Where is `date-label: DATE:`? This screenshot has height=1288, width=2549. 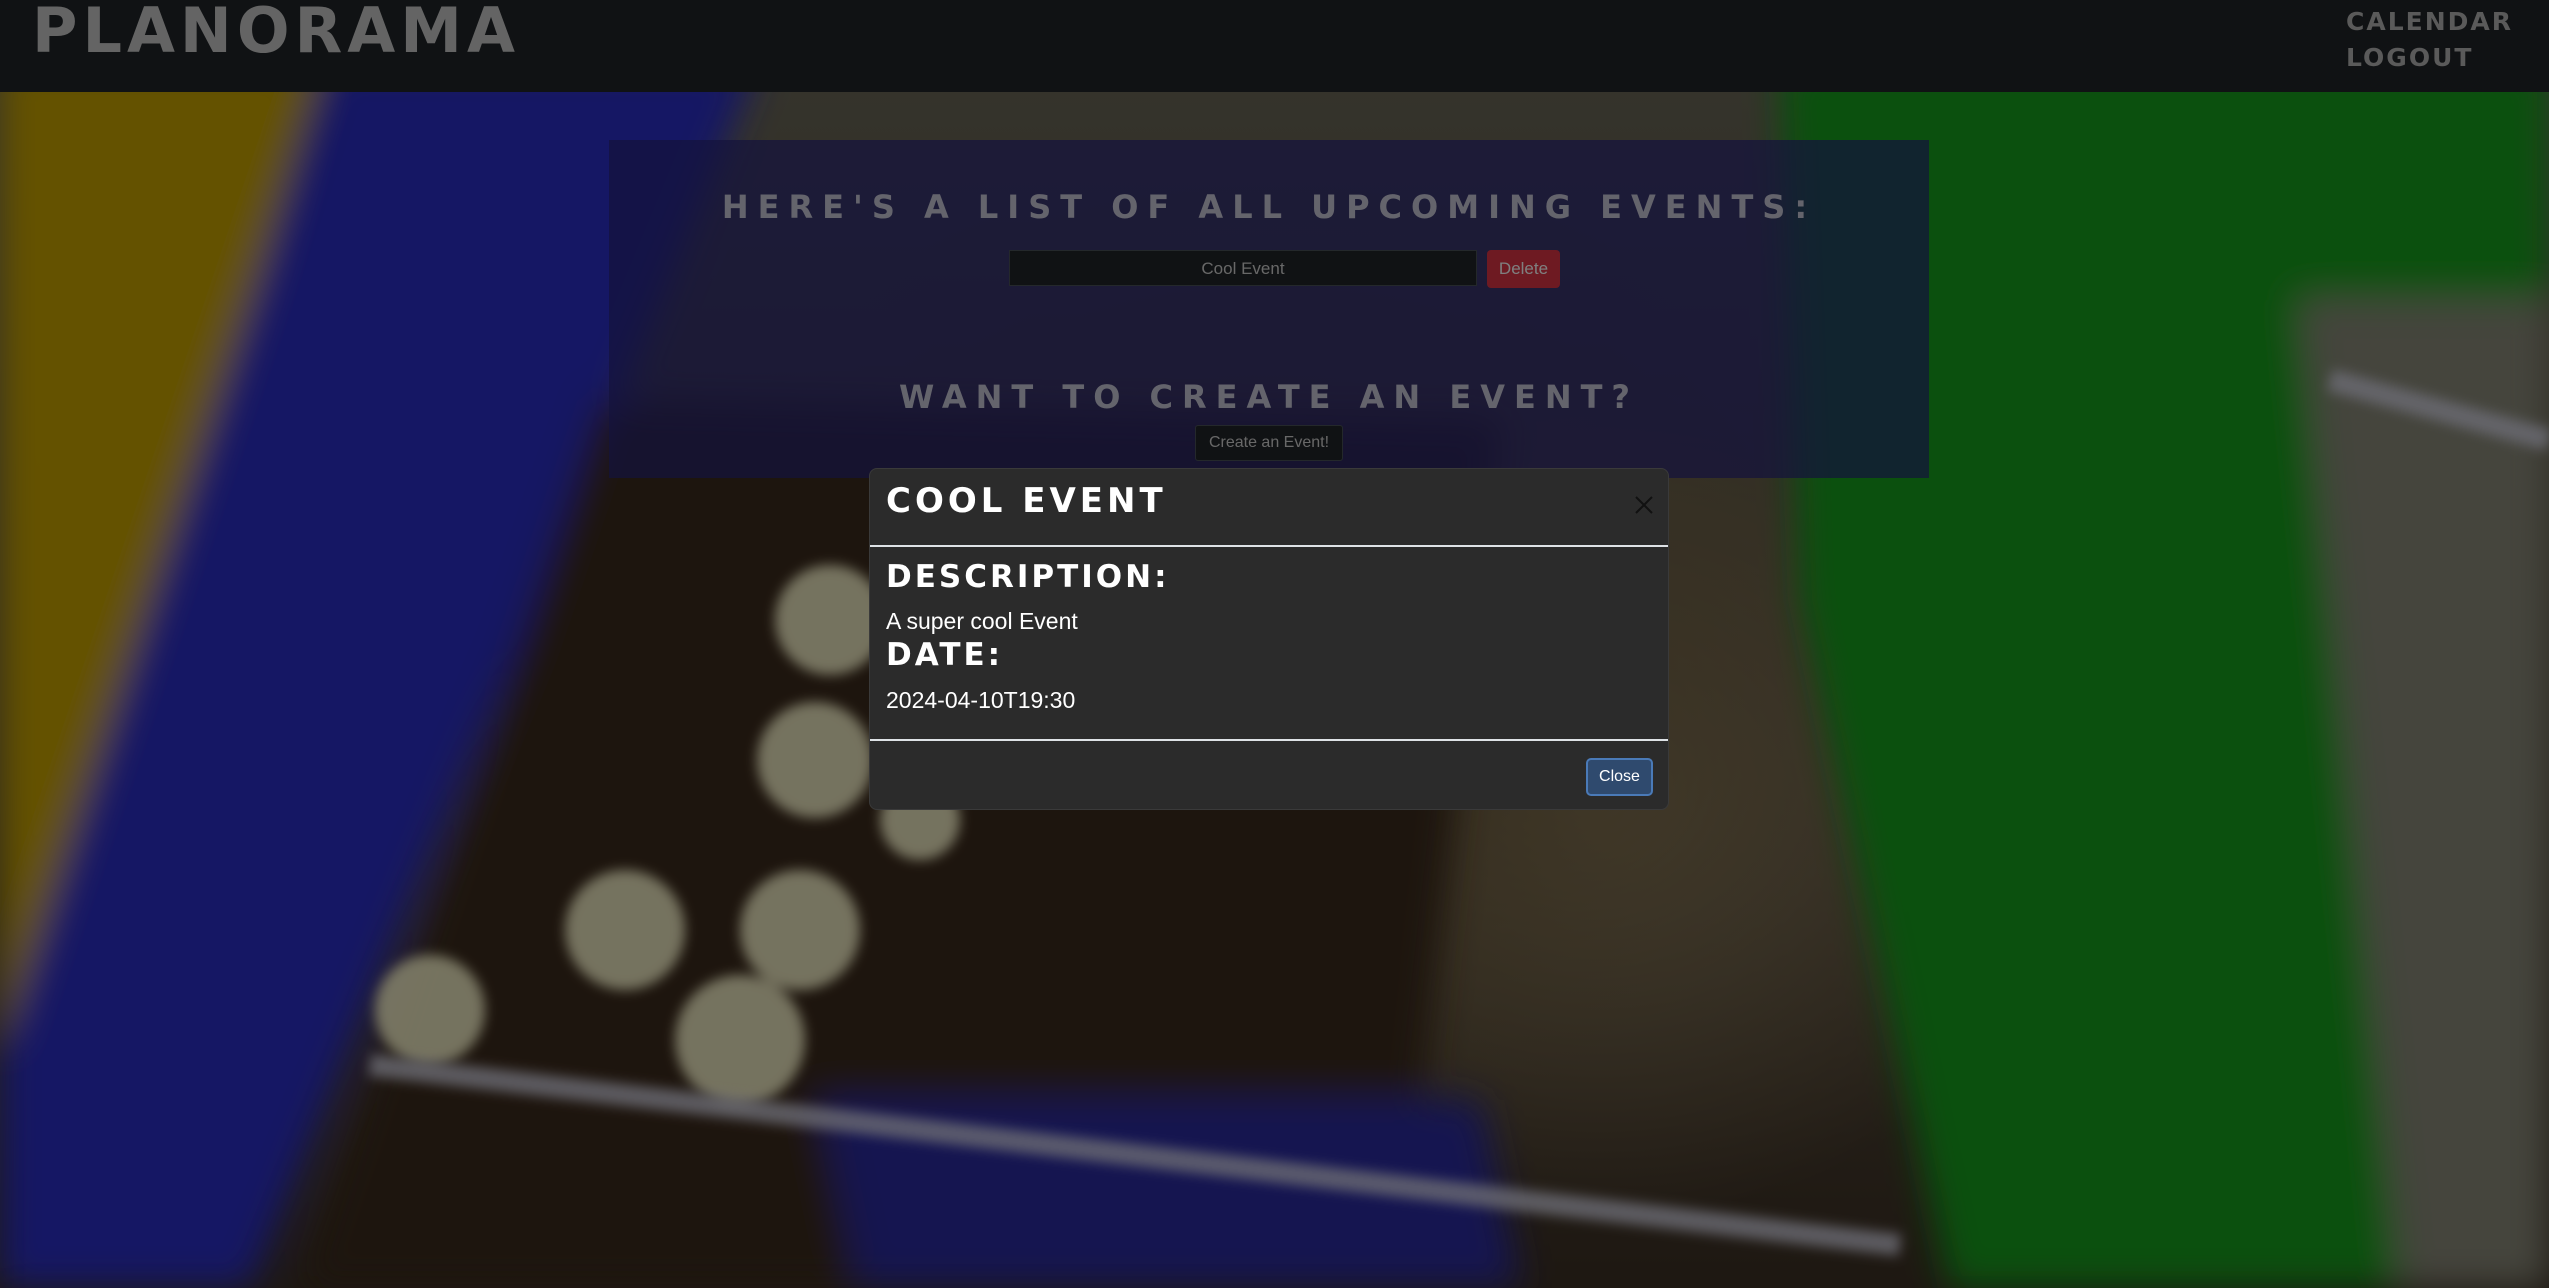 date-label: DATE: is located at coordinates (945, 655).